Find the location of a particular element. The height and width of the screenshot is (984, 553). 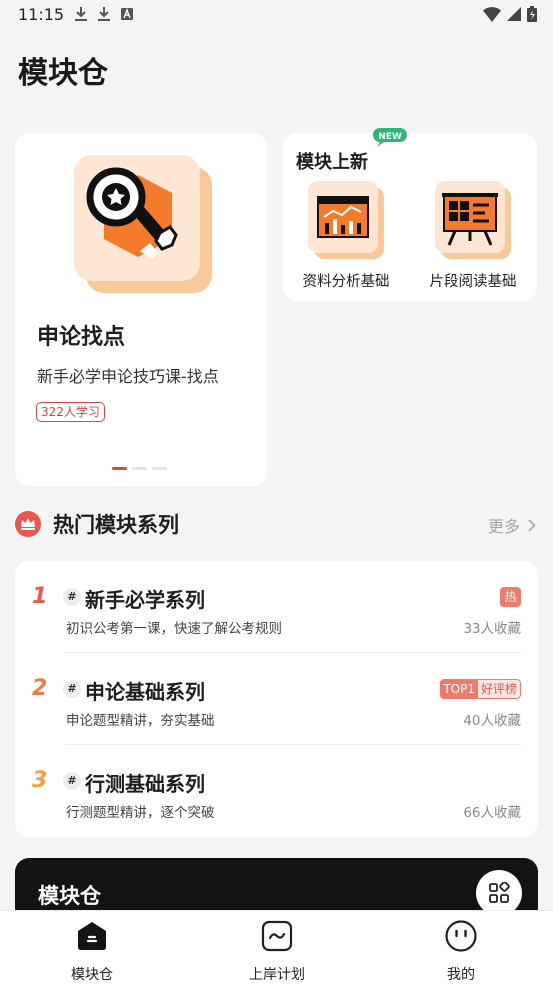

tab-module-store: 模块仓 is located at coordinates (92, 951).